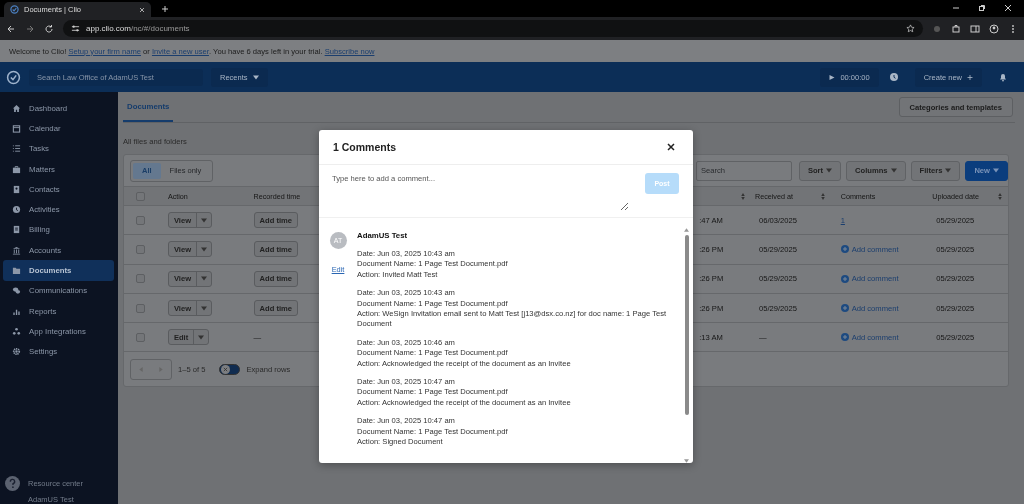 This screenshot has height=504, width=1024. What do you see at coordinates (49, 28) in the screenshot?
I see `reload-icon` at bounding box center [49, 28].